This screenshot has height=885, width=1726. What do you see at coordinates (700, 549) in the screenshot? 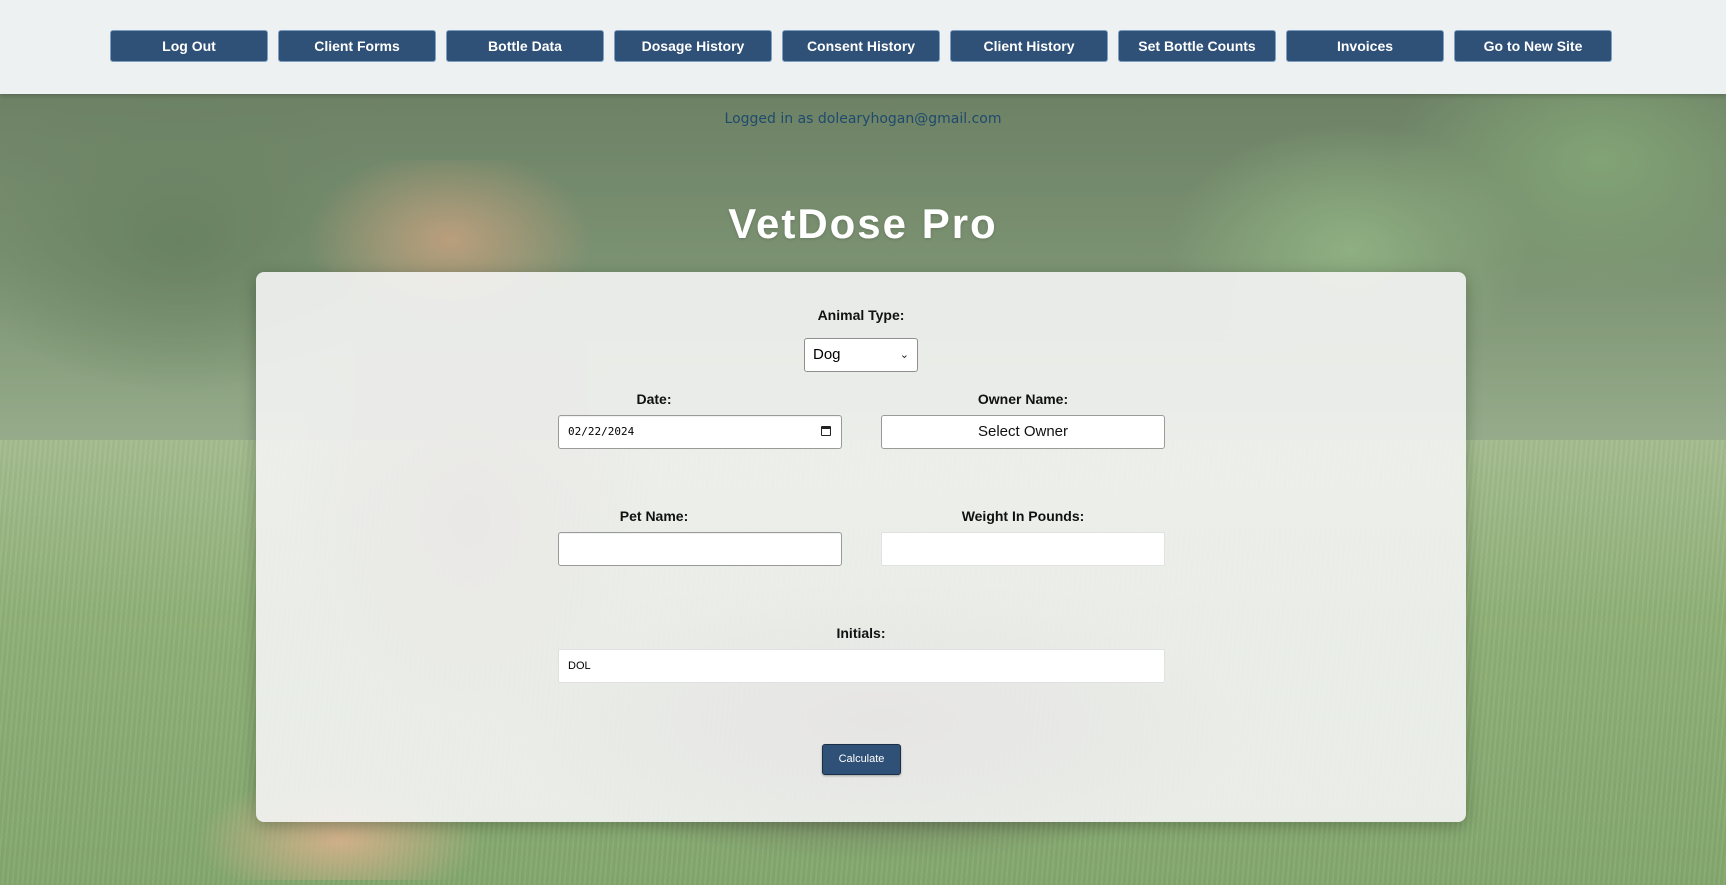
I see `pet-name-input` at bounding box center [700, 549].